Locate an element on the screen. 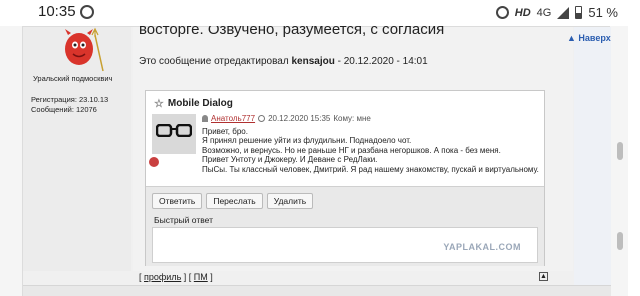  sender-avatar is located at coordinates (174, 134).